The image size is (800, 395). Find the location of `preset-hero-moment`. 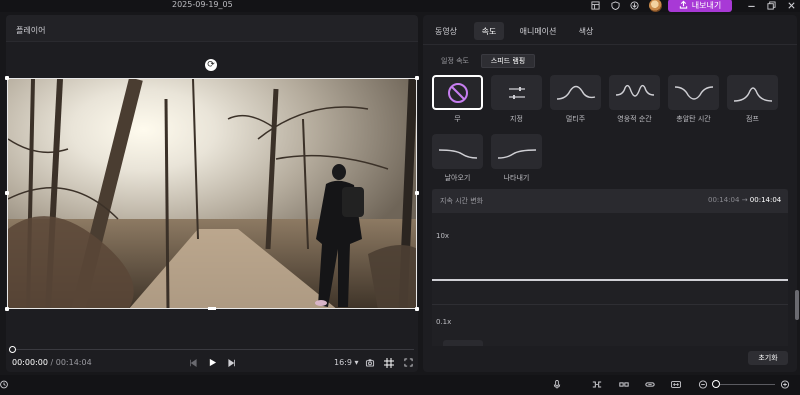

preset-hero-moment is located at coordinates (634, 92).